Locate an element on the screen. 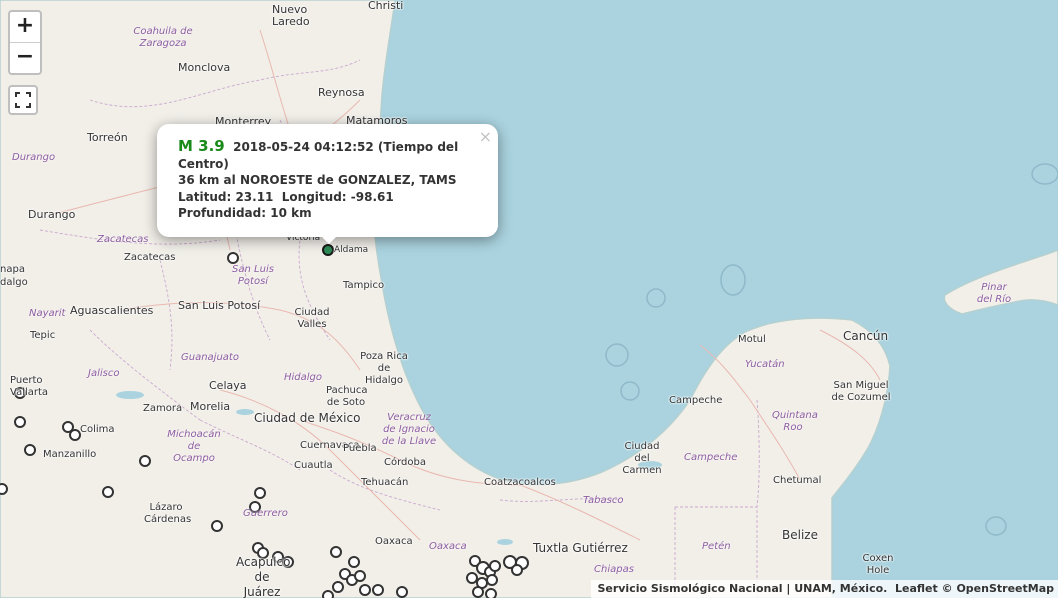 The height and width of the screenshot is (598, 1058). fullscreen-icon is located at coordinates (23, 100).